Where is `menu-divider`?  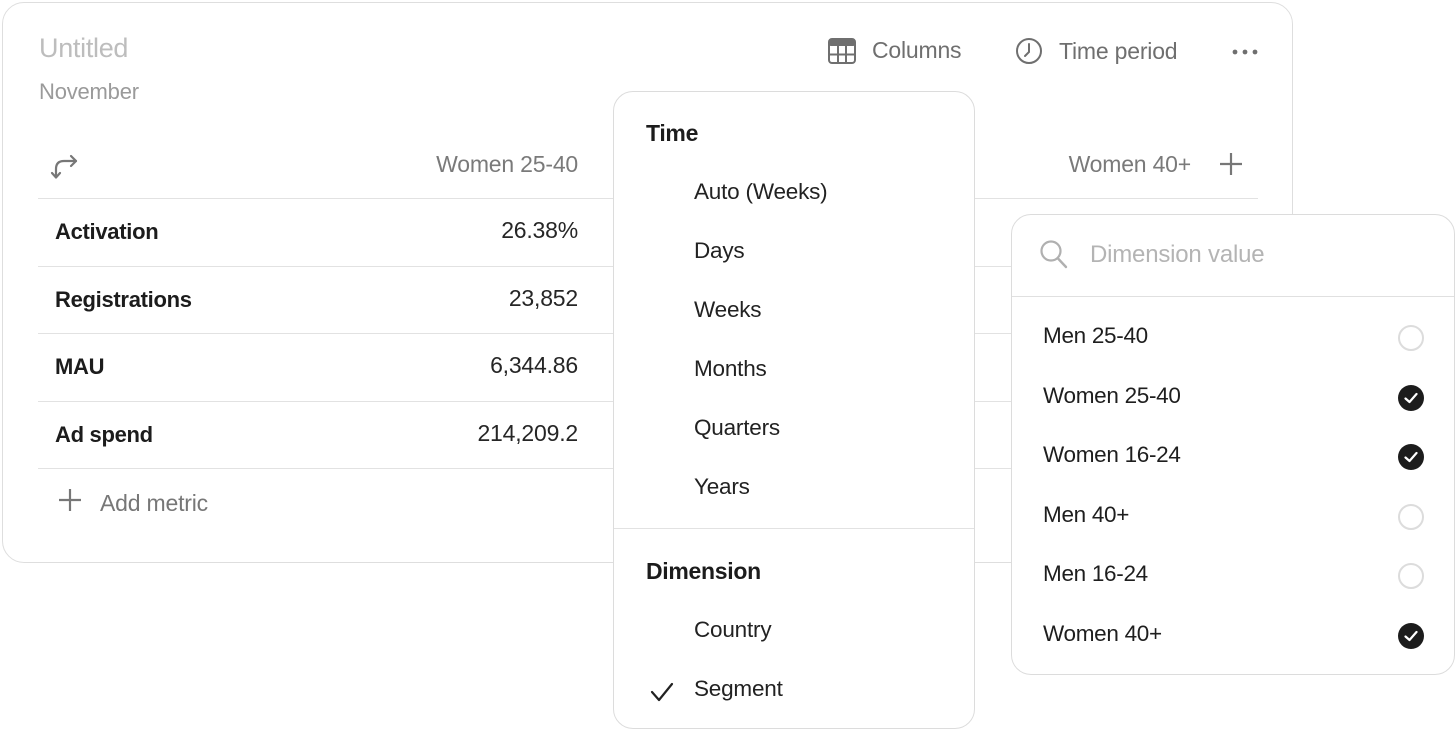
menu-divider is located at coordinates (794, 528).